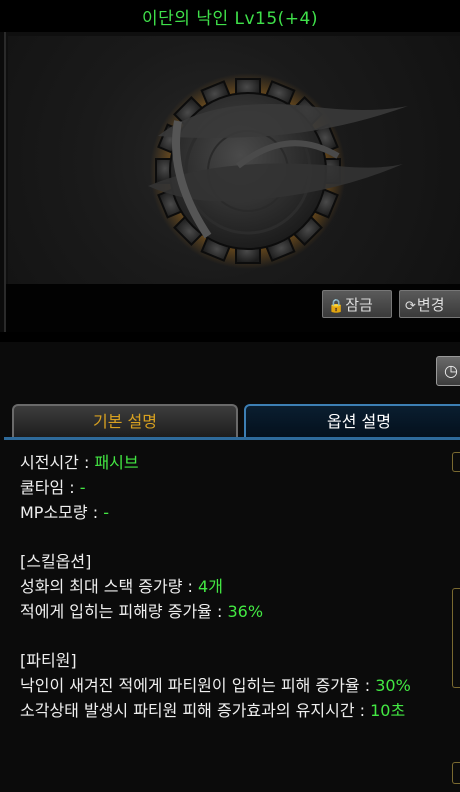 This screenshot has width=460, height=792. What do you see at coordinates (48, 660) in the screenshot?
I see `party-header: [파티원]` at bounding box center [48, 660].